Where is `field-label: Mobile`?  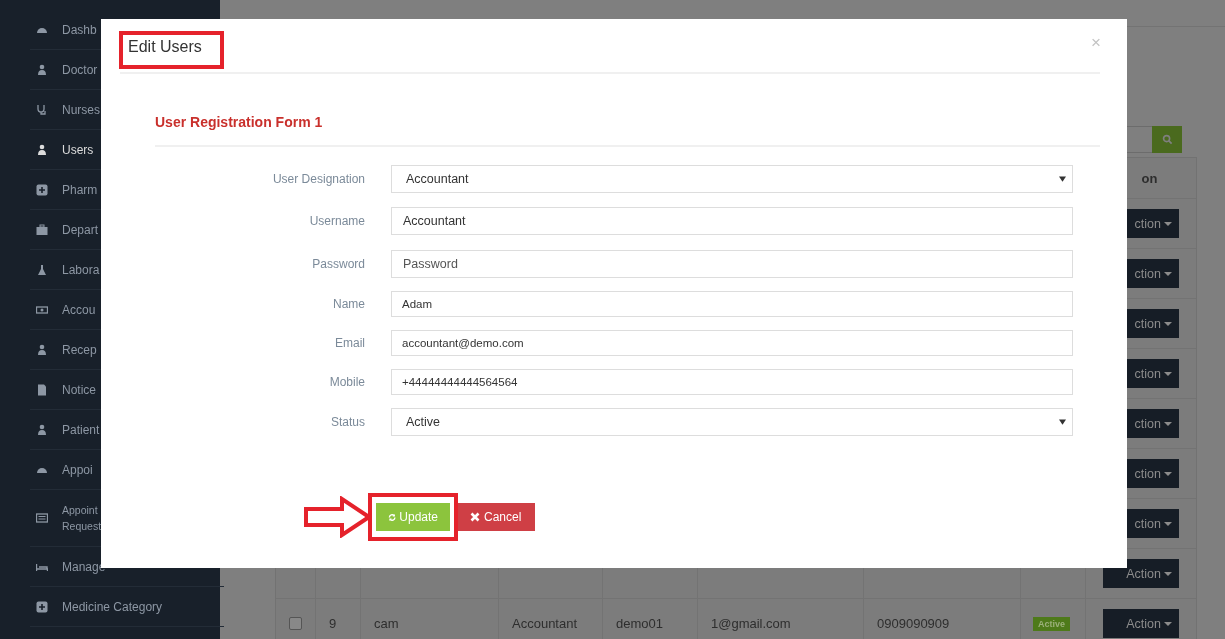 field-label: Mobile is located at coordinates (347, 382).